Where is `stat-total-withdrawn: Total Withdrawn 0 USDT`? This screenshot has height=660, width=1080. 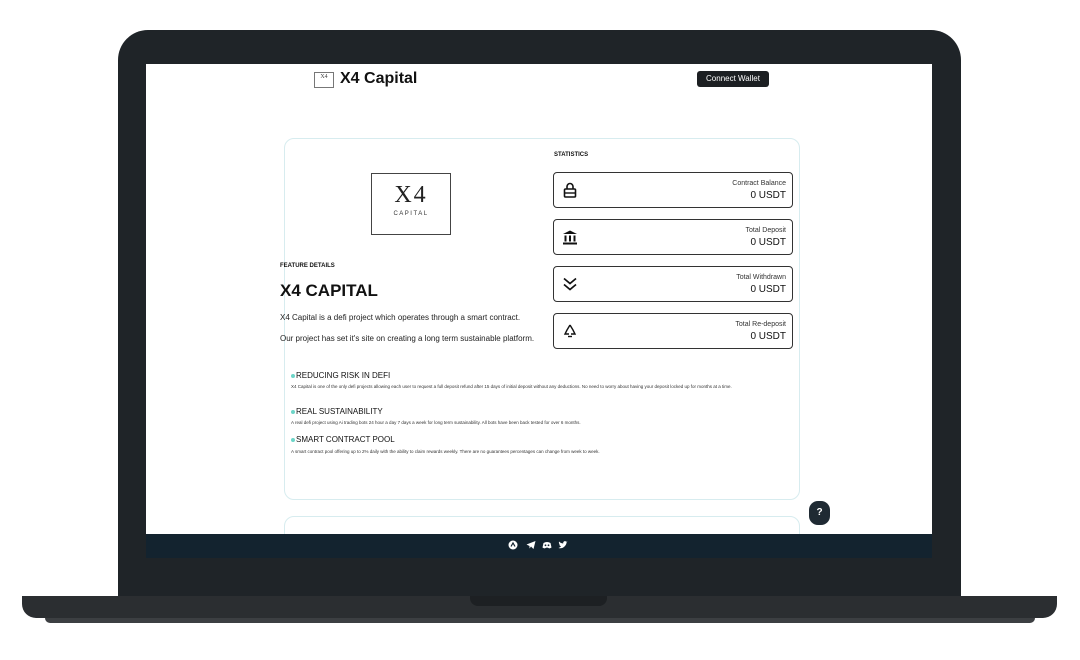 stat-total-withdrawn: Total Withdrawn 0 USDT is located at coordinates (673, 284).